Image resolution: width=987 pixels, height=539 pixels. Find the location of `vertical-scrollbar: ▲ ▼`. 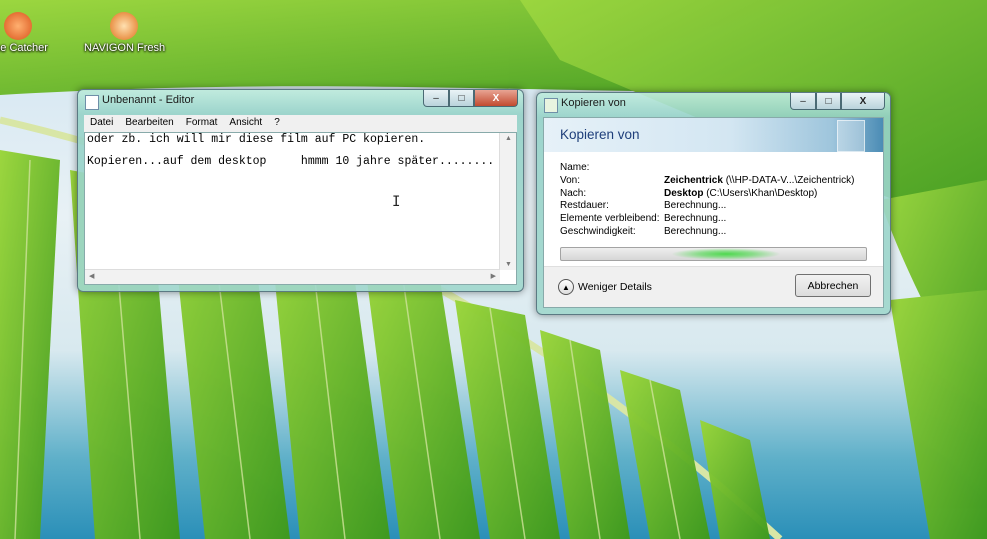

vertical-scrollbar: ▲ ▼ is located at coordinates (507, 201).